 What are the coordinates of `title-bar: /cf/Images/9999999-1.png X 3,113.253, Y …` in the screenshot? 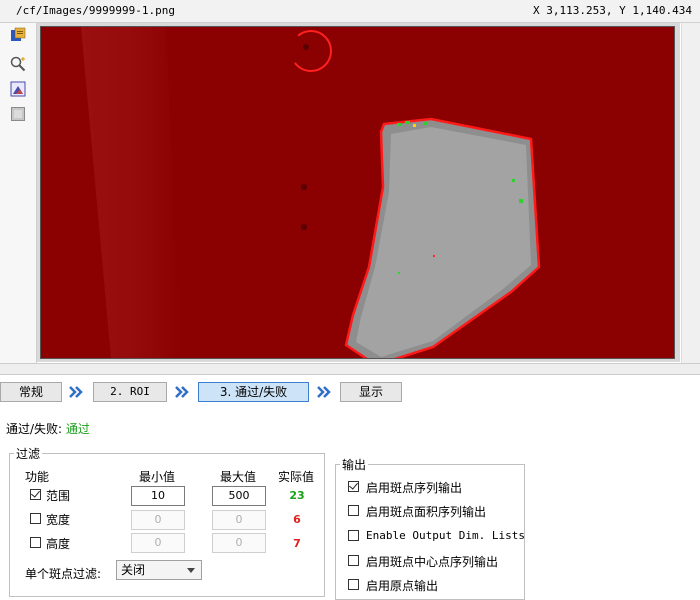 It's located at (350, 11).